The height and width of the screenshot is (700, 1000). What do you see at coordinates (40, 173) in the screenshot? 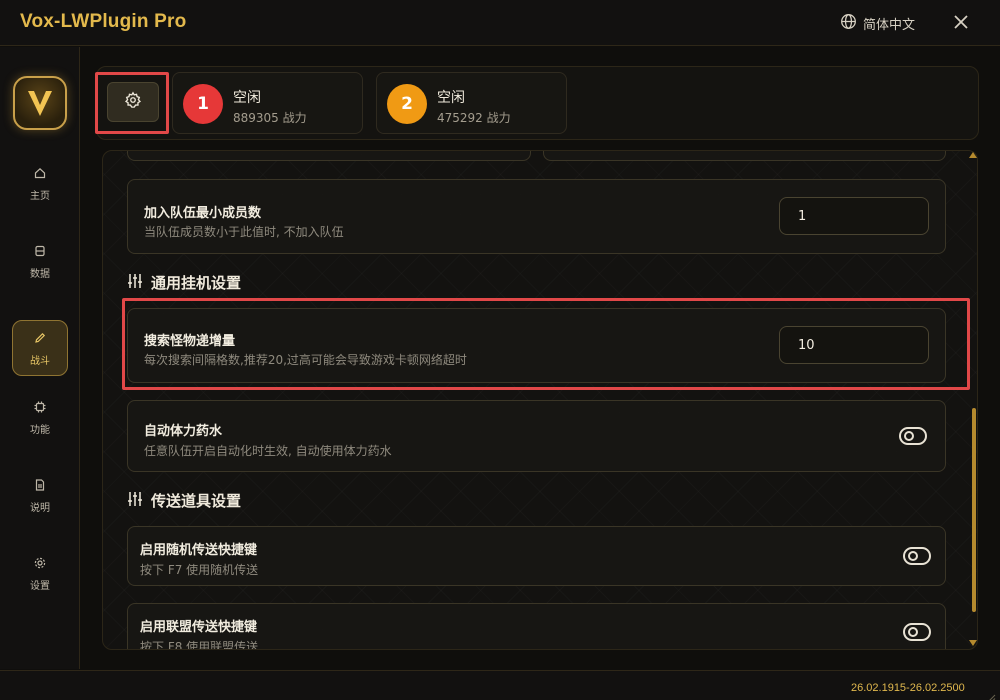
I see `home-icon` at bounding box center [40, 173].